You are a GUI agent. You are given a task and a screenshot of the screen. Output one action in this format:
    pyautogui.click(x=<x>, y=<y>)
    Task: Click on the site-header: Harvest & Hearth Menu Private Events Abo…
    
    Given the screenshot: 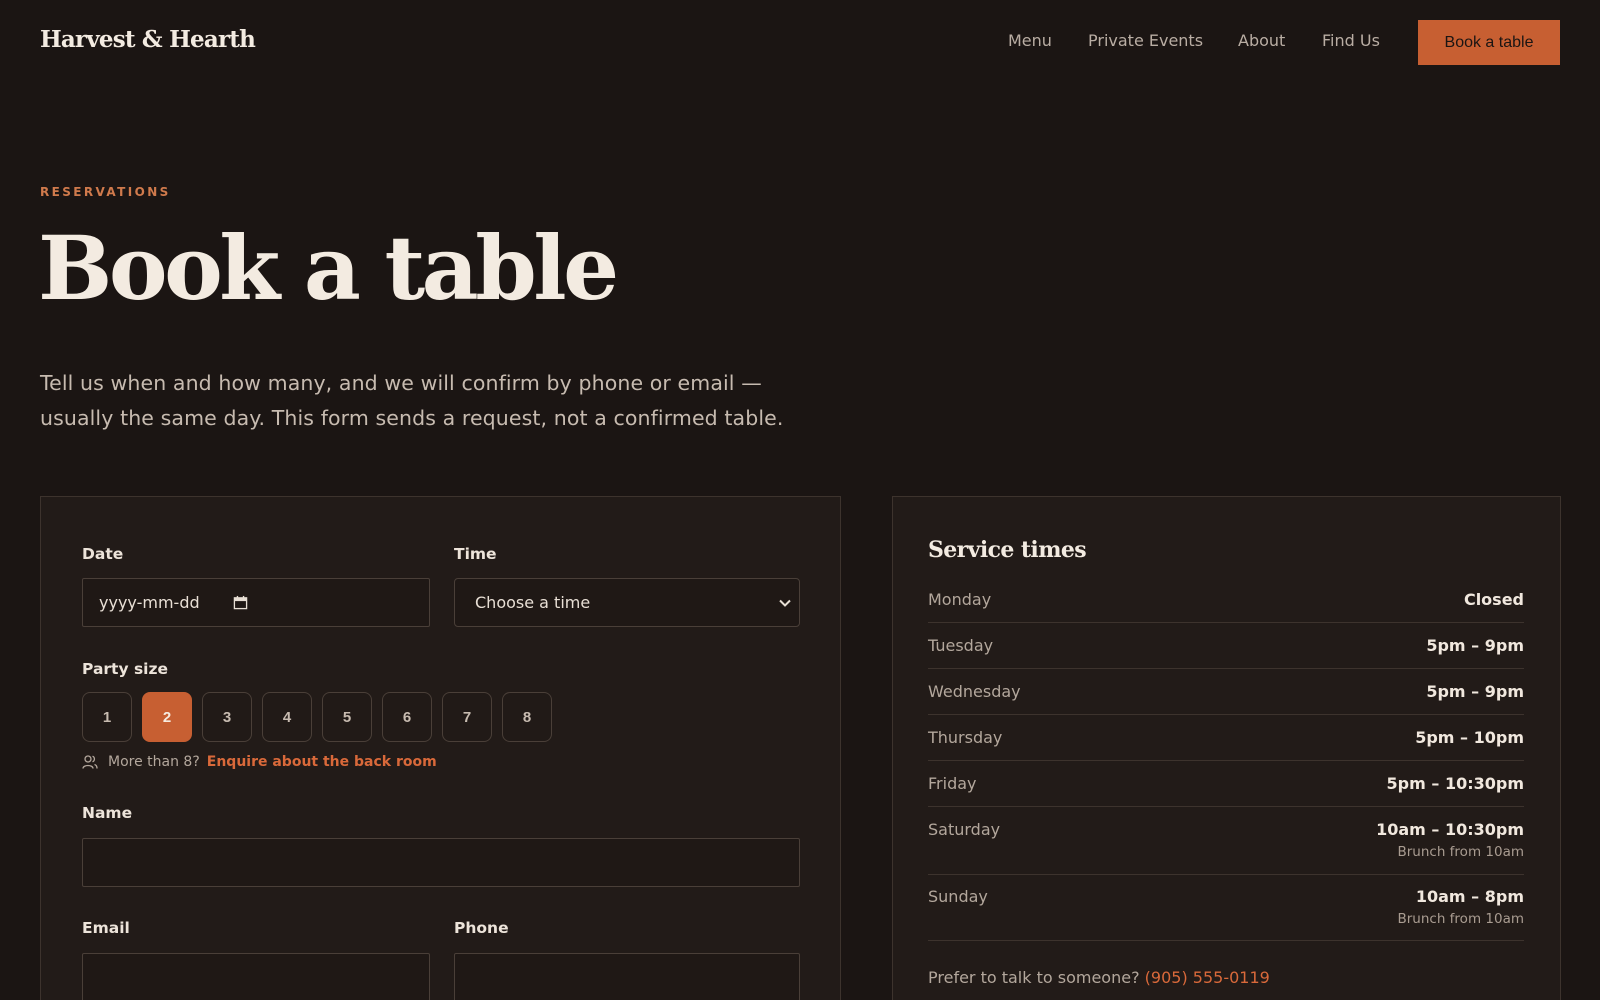 What is the action you would take?
    pyautogui.click(x=800, y=43)
    